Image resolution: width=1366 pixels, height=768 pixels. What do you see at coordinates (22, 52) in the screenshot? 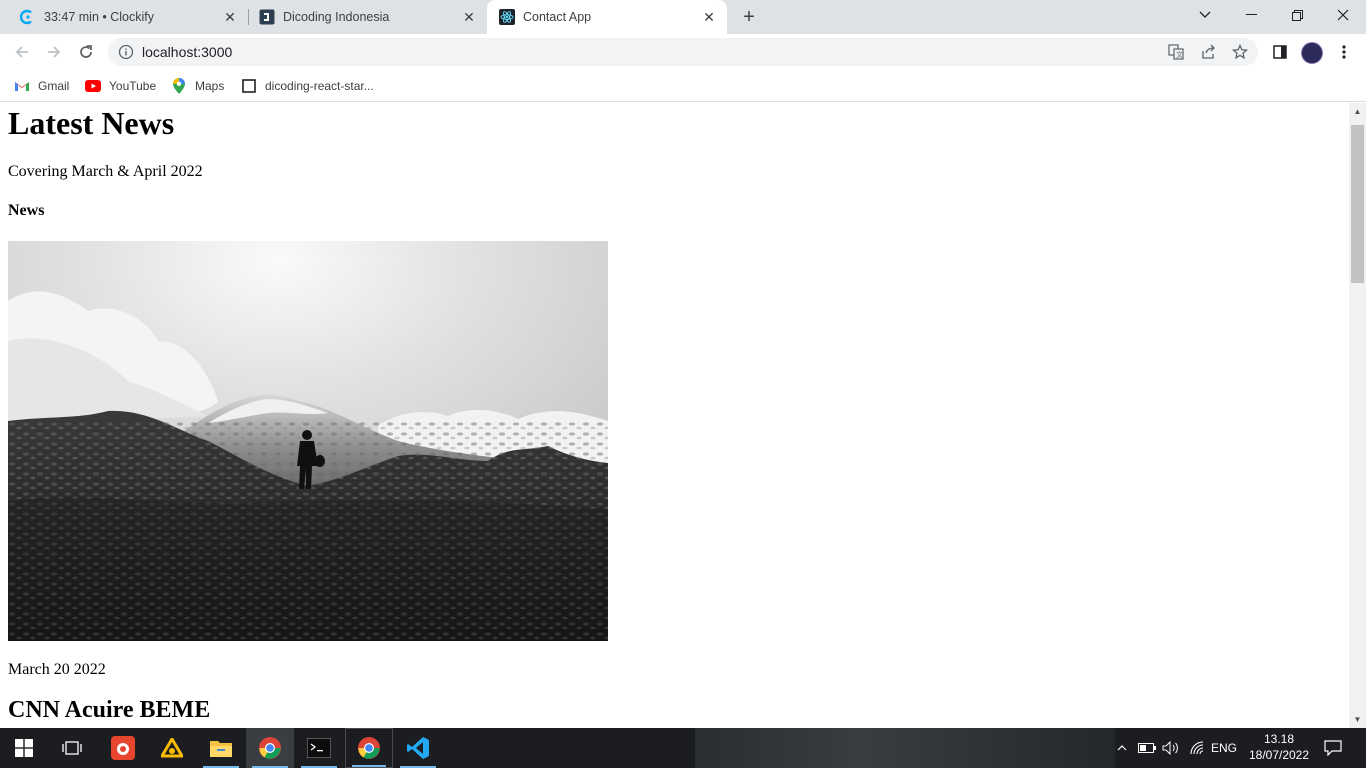
I see `back-icon` at bounding box center [22, 52].